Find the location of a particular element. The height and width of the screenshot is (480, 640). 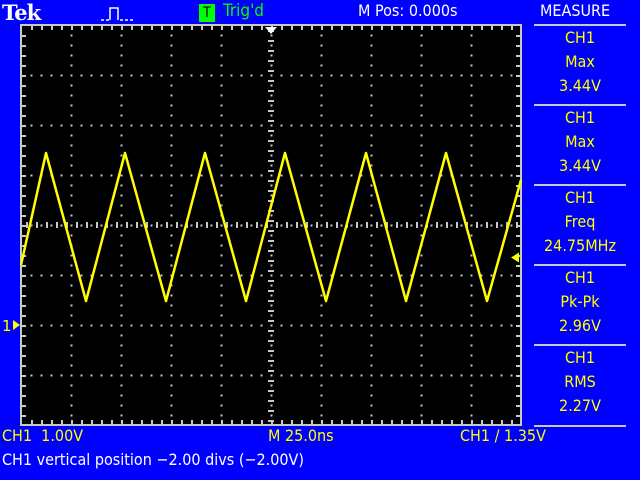

measurement-5: CH1 RMS 2.27V is located at coordinates (580, 385).